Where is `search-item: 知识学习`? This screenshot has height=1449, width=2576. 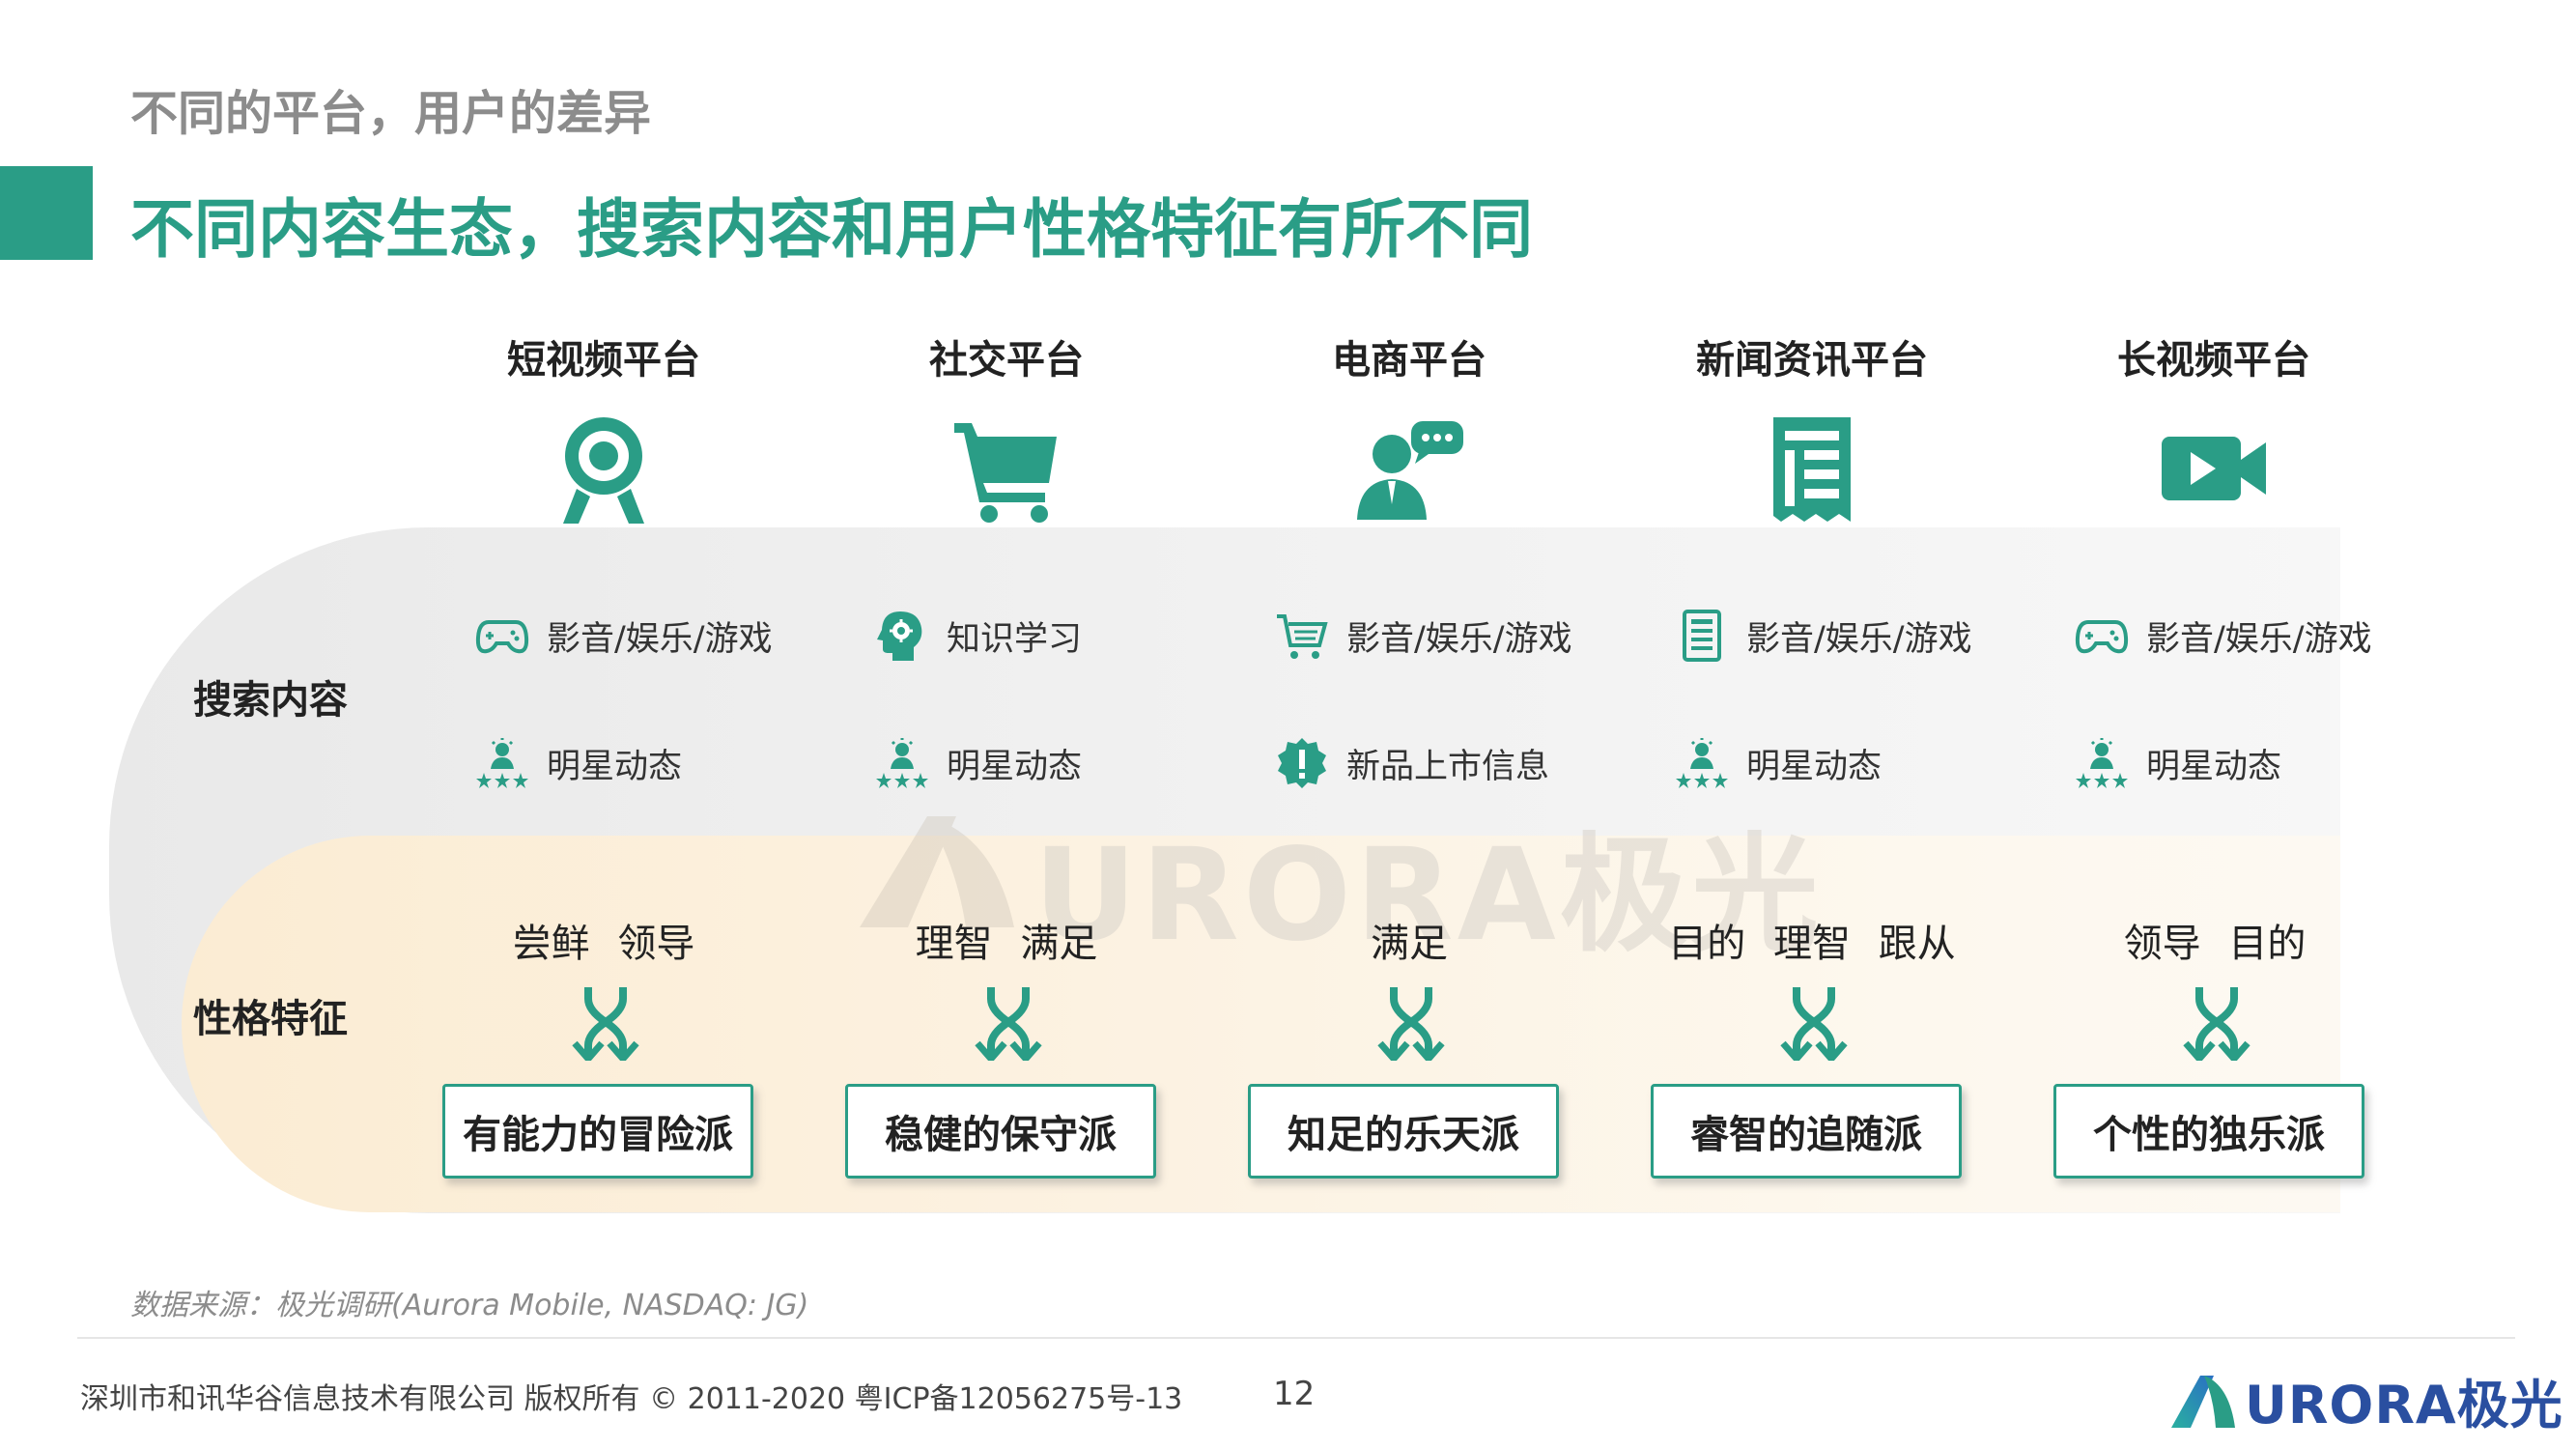
search-item: 知识学习 is located at coordinates (978, 636).